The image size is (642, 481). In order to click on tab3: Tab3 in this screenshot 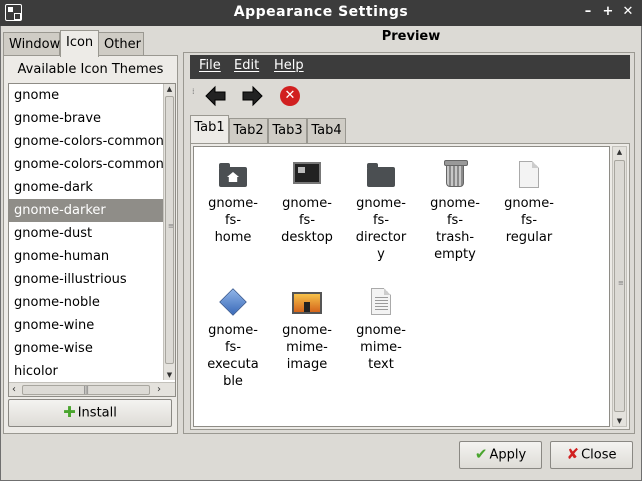, I will do `click(287, 130)`.